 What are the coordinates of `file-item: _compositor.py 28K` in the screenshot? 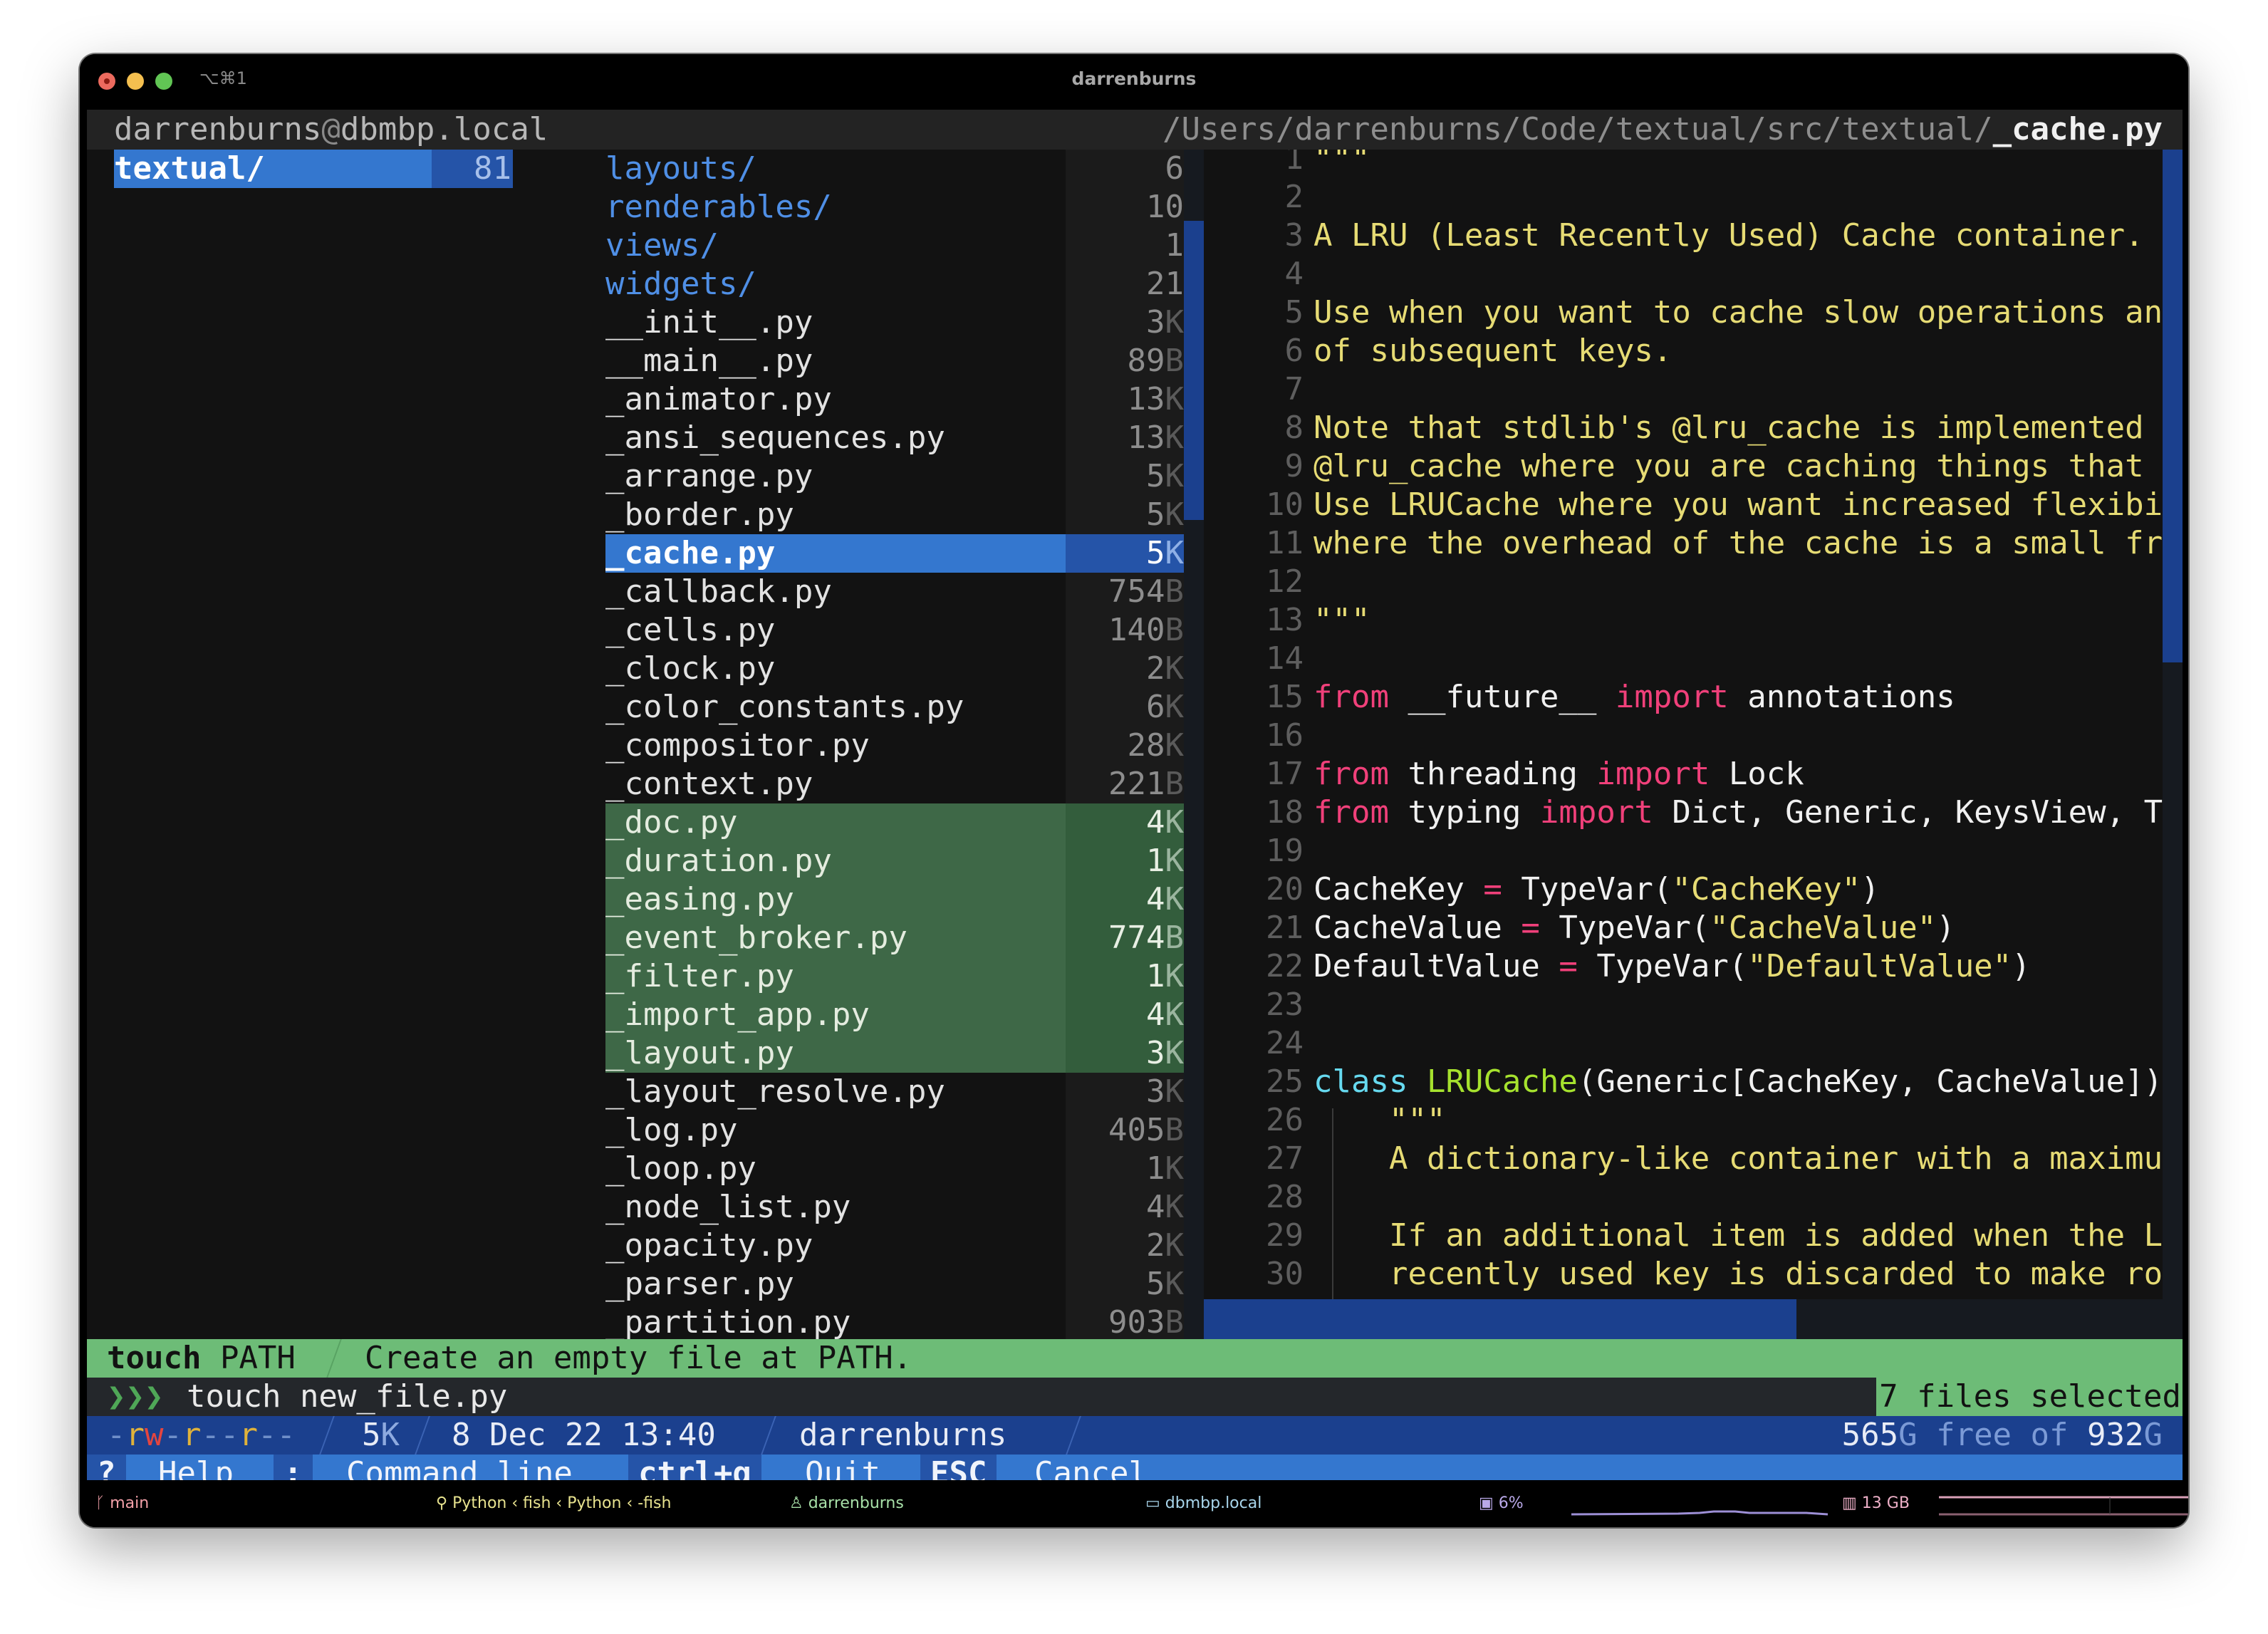 It's located at (894, 746).